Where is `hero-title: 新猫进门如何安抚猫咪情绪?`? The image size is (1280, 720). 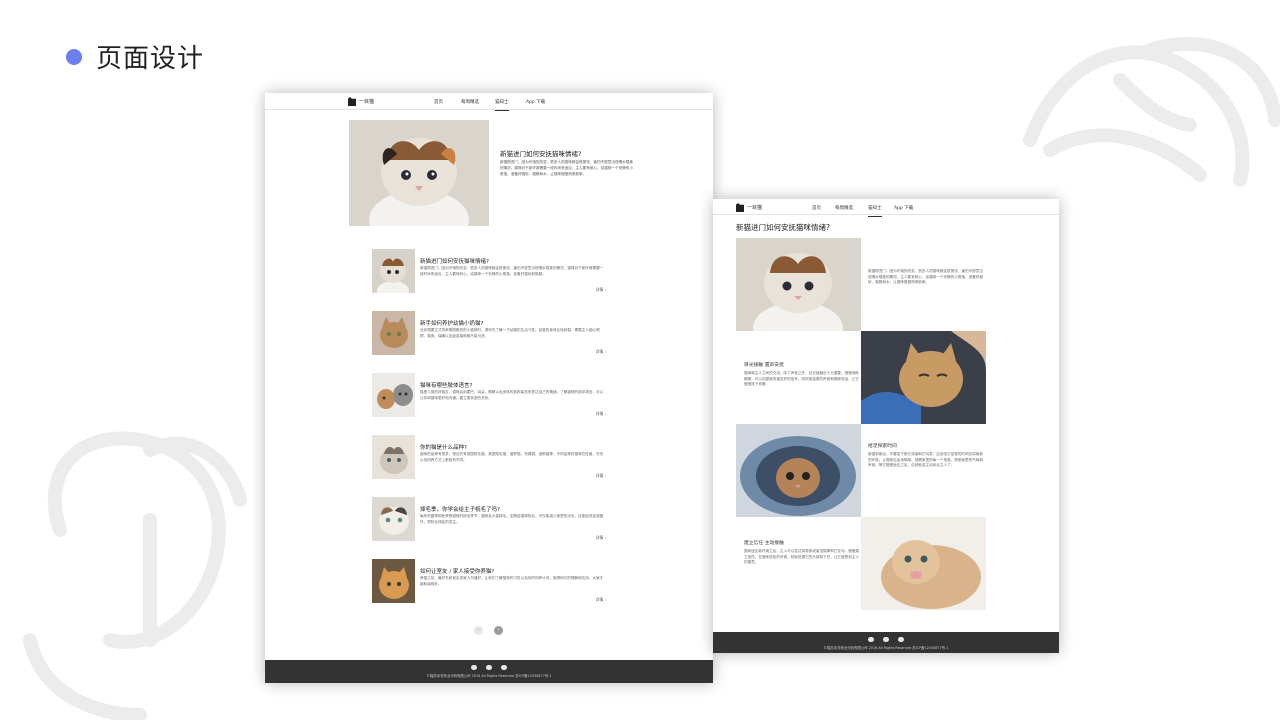 hero-title: 新猫进门如何安抚猫咪情绪? is located at coordinates (540, 153).